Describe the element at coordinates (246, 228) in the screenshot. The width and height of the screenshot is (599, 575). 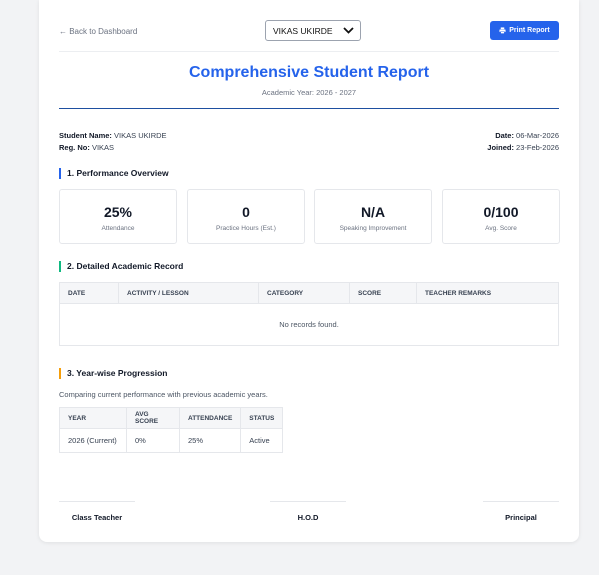
I see `stat-label: Practice Hours (Est.)` at that location.